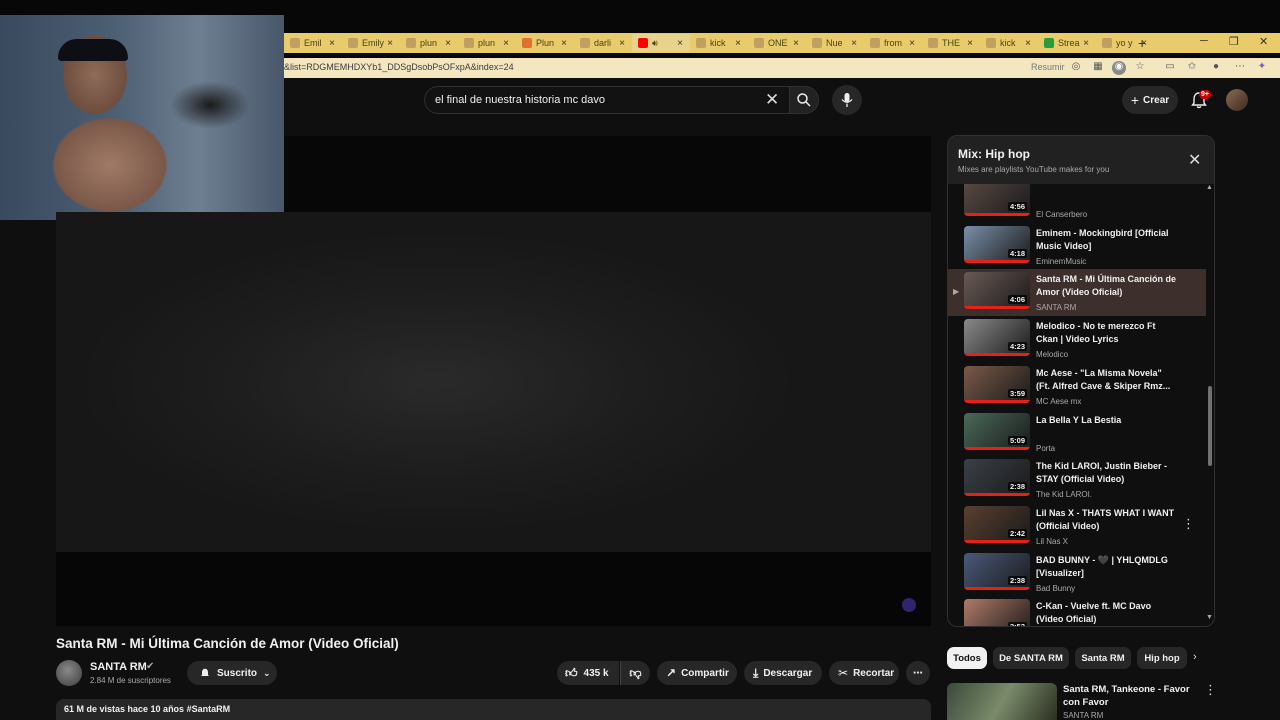 This screenshot has width=1280, height=720. Describe the element at coordinates (997, 431) in the screenshot. I see `playlist-item-thumbnail: 5:09` at that location.